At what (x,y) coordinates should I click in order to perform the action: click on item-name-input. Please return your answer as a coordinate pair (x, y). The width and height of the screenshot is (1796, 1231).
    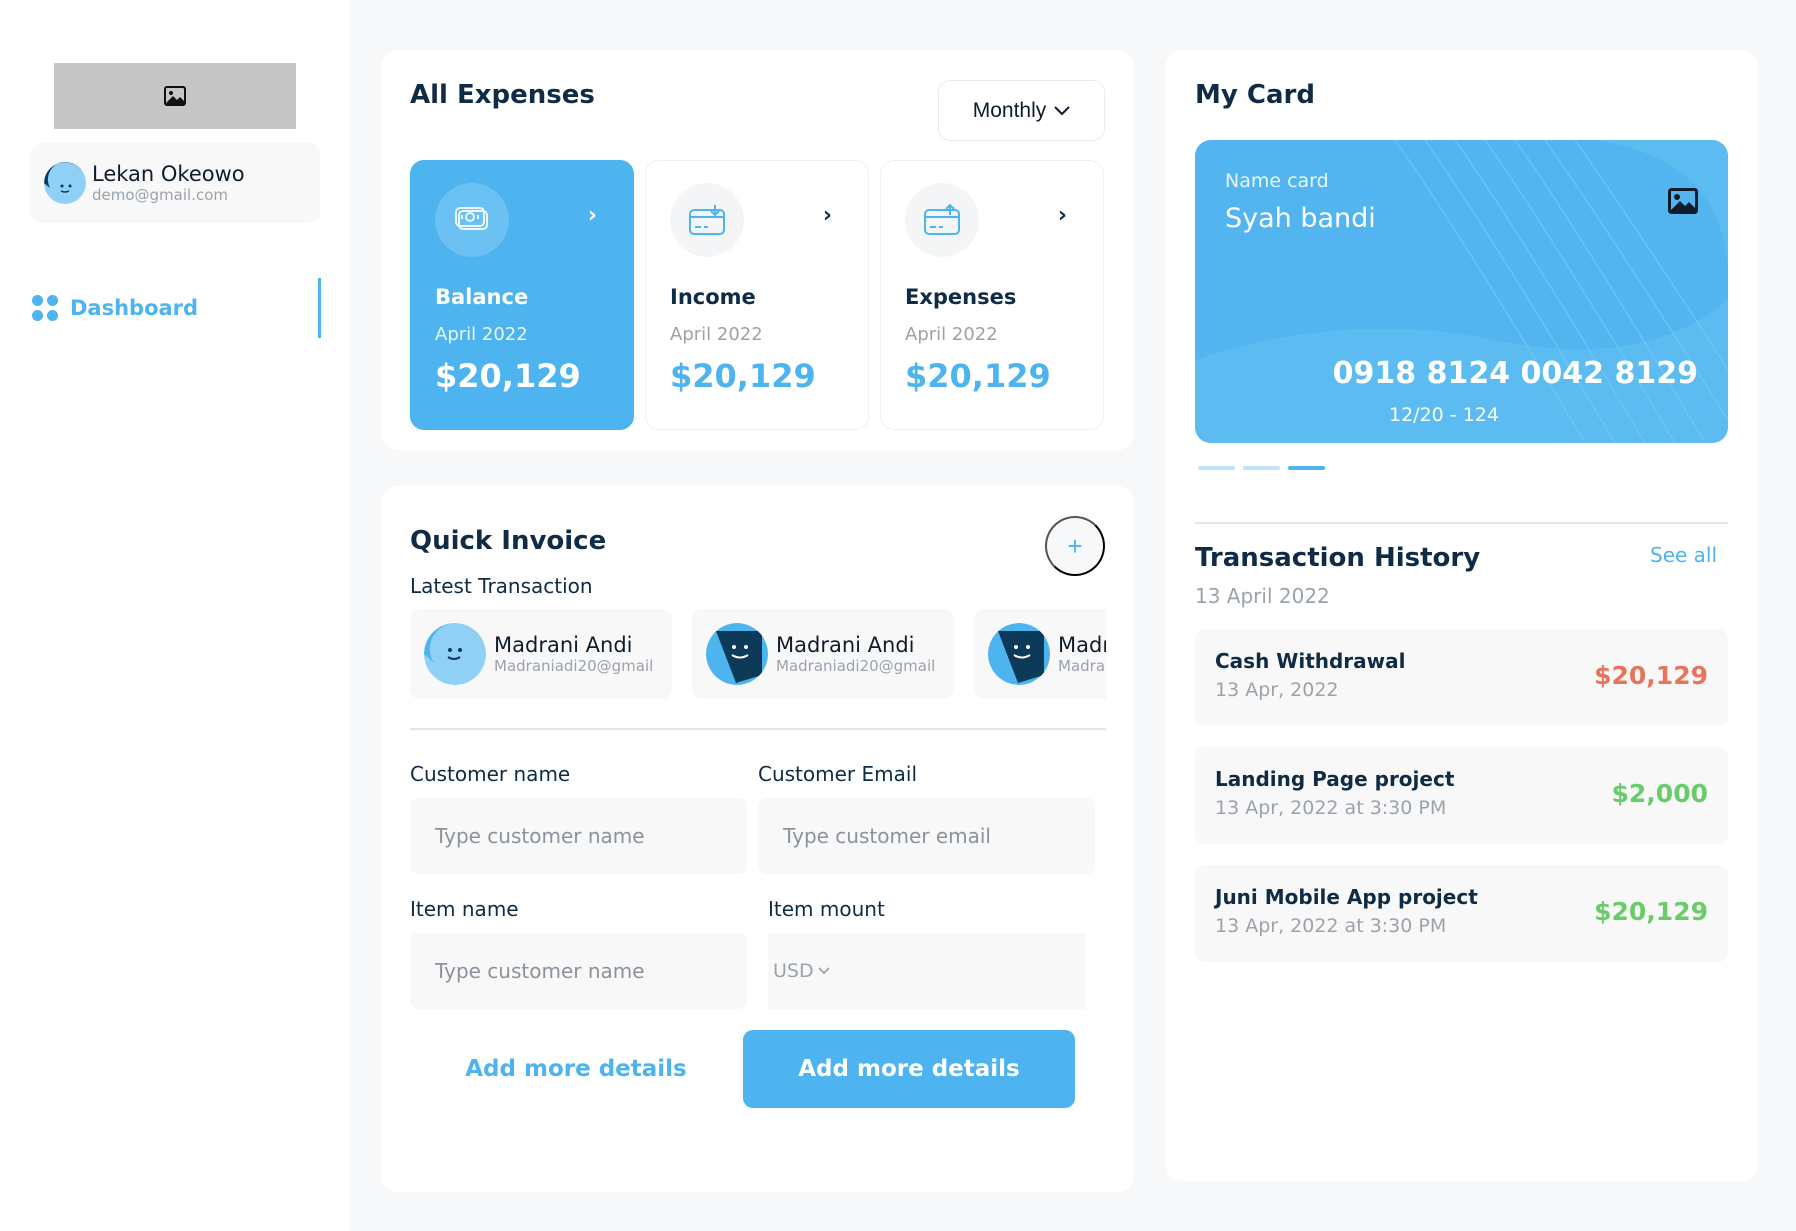
    Looking at the image, I should click on (578, 971).